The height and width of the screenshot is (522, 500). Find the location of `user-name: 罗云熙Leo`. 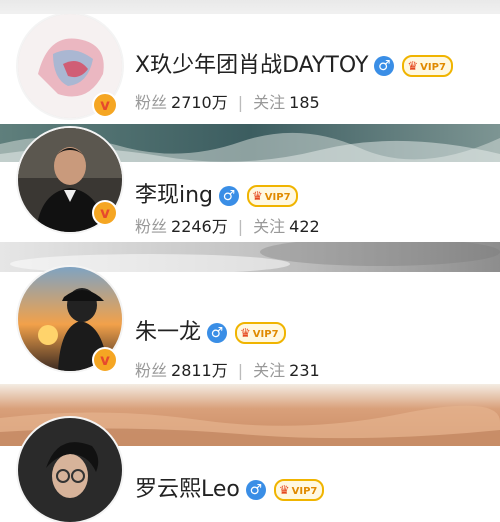

user-name: 罗云熙Leo is located at coordinates (187, 489).